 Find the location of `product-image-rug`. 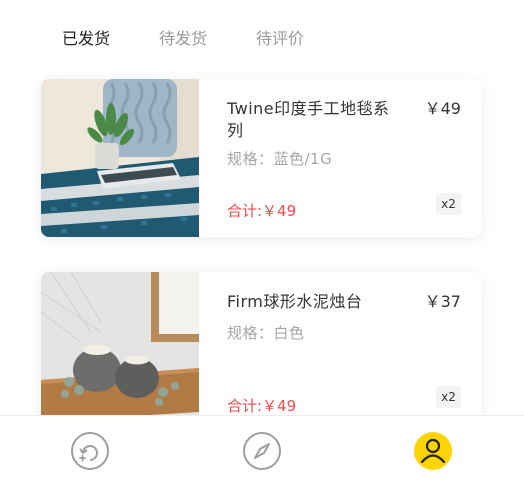

product-image-rug is located at coordinates (120, 158).